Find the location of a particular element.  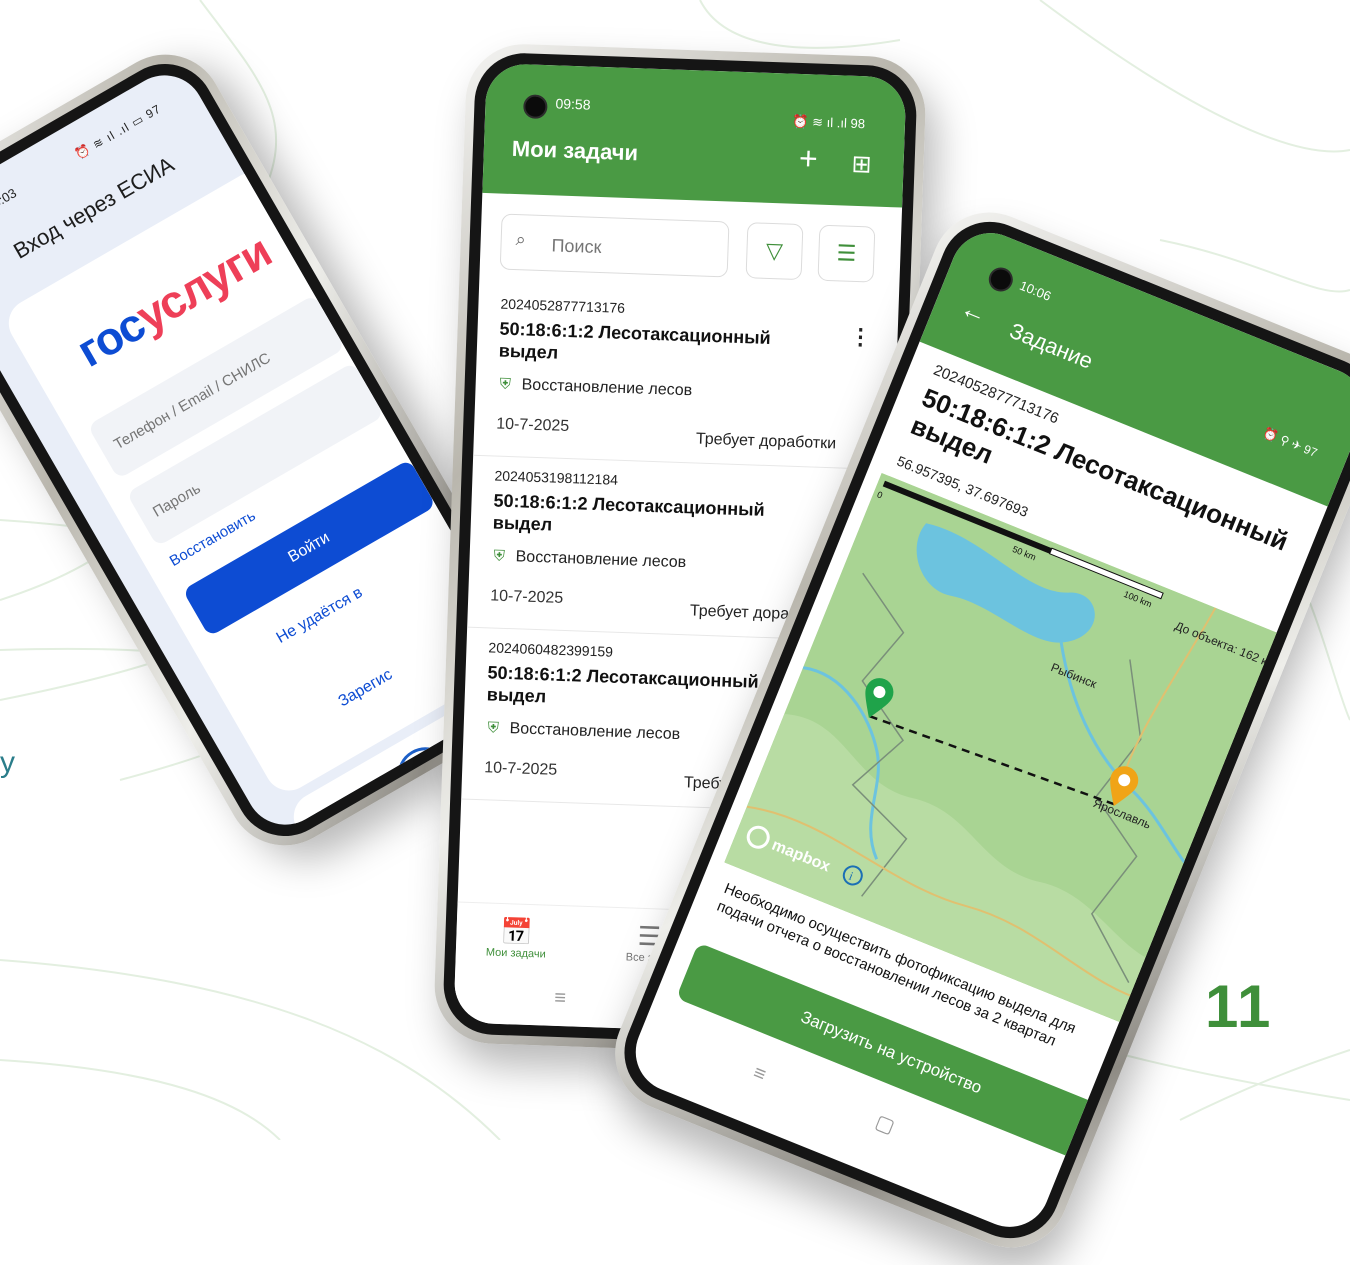

logo-part-uslugi: услуги is located at coordinates (203, 283).